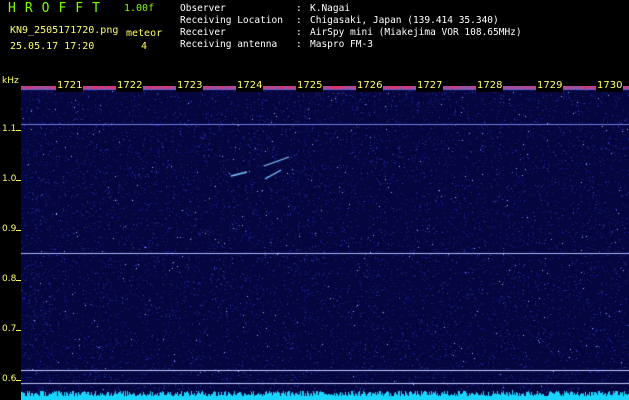 The height and width of the screenshot is (400, 629). I want to click on y-tick-label: 0.7, so click(9, 329).